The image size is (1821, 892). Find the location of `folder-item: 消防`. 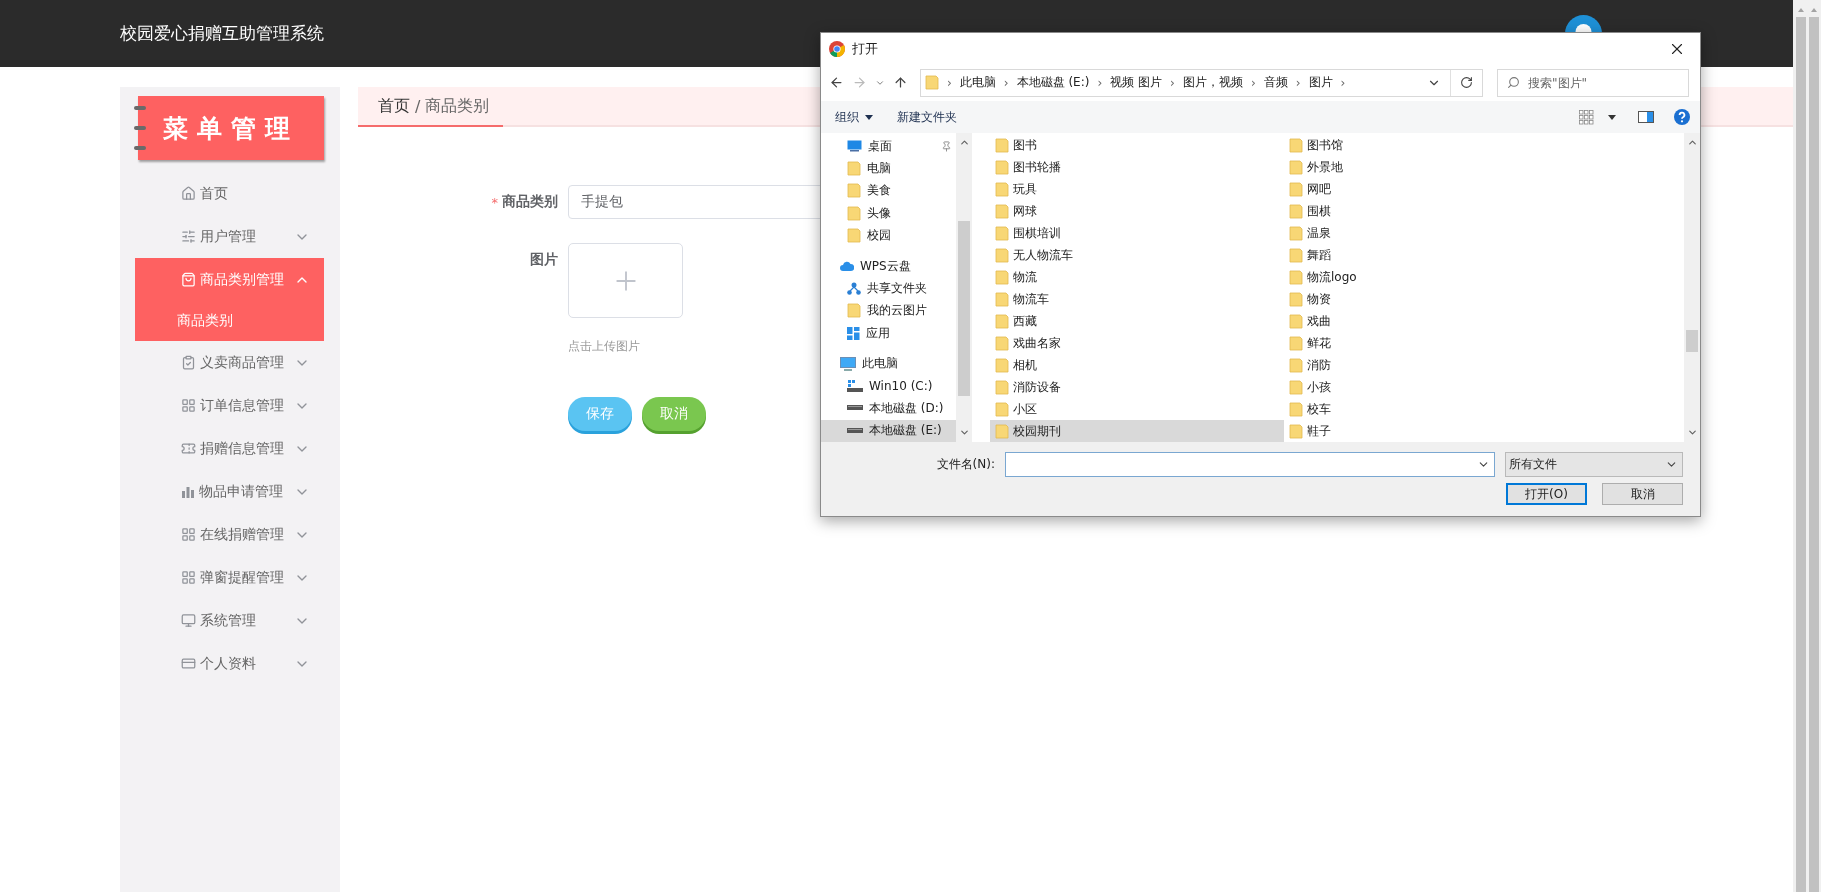

folder-item: 消防 is located at coordinates (1351, 365).